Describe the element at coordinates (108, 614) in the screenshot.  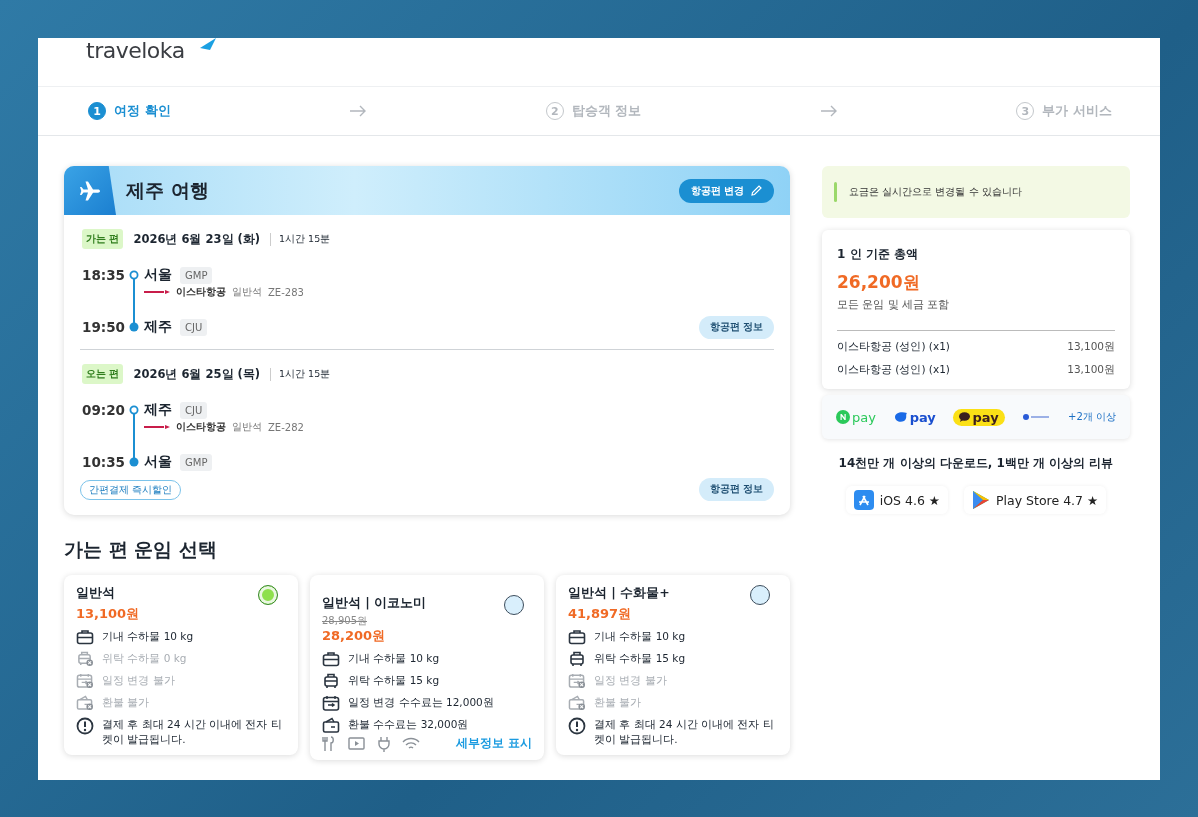
I see `fare-price: 13,100원` at that location.